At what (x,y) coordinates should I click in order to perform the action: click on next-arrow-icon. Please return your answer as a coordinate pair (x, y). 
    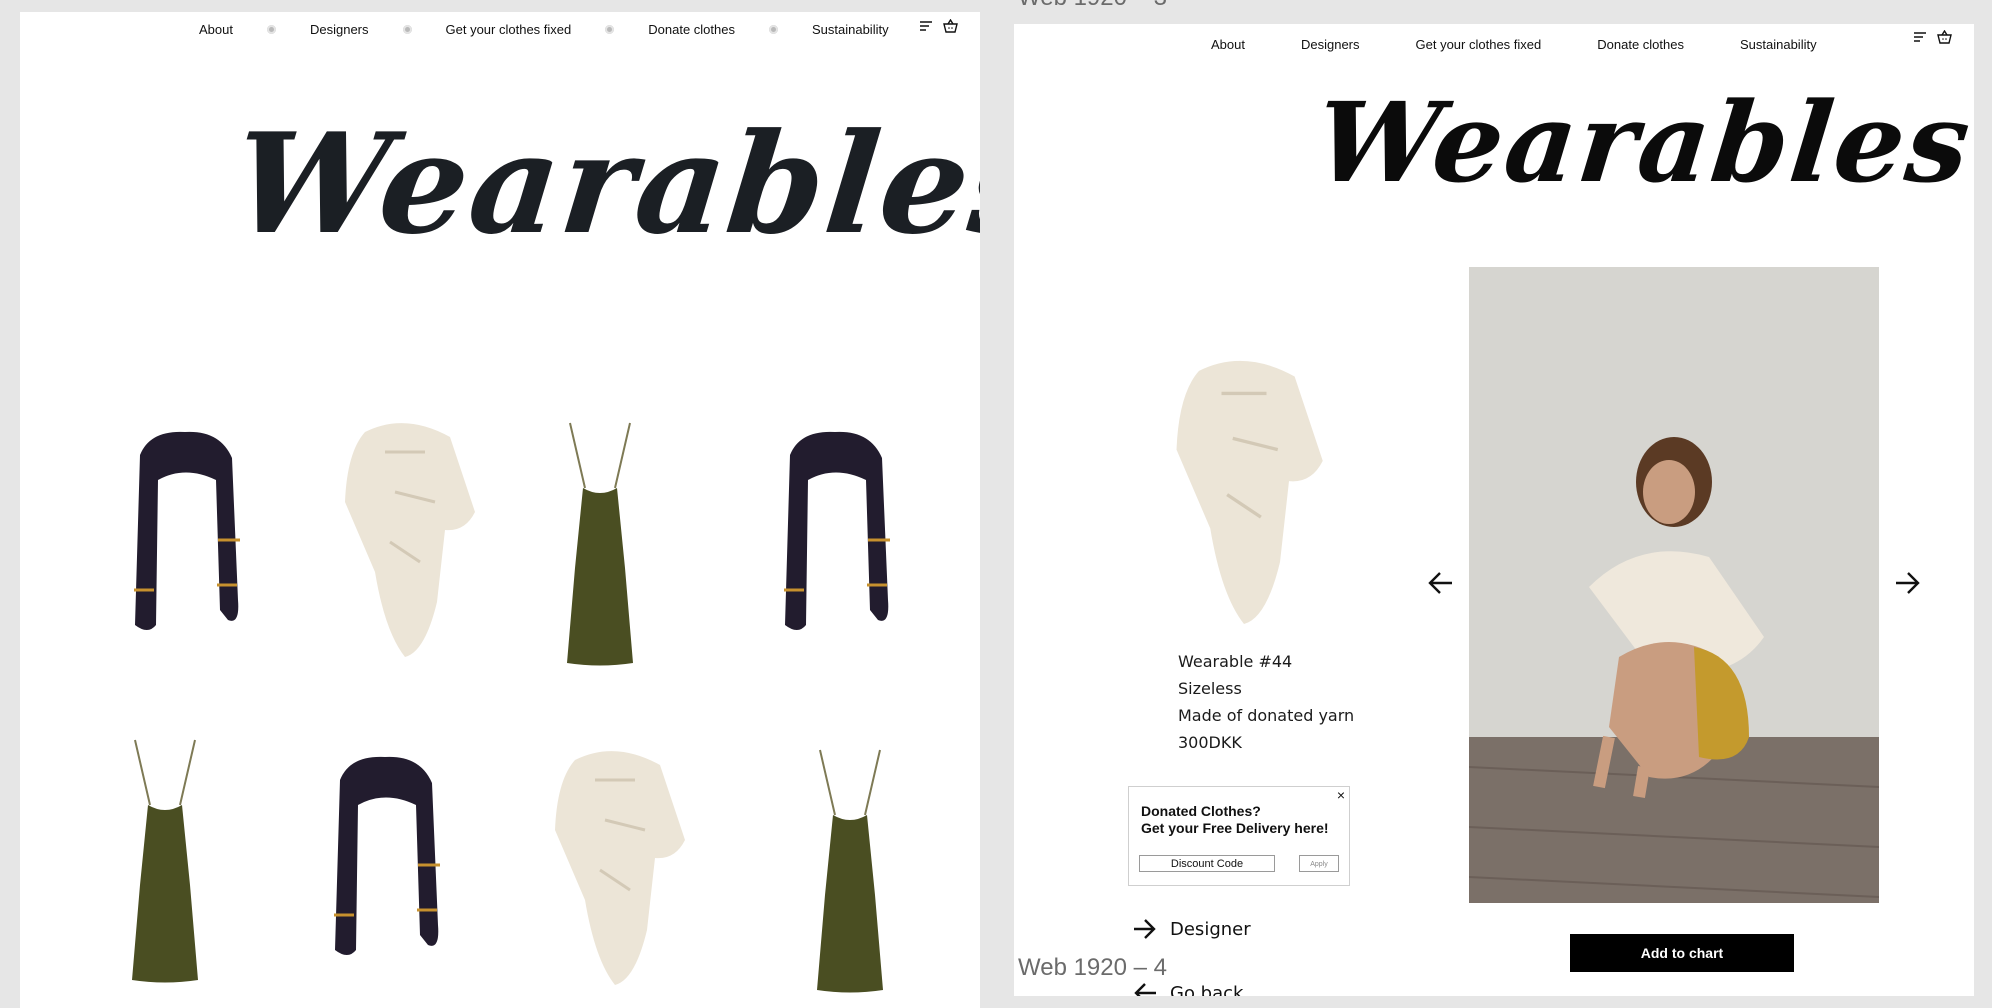
    Looking at the image, I should click on (1908, 583).